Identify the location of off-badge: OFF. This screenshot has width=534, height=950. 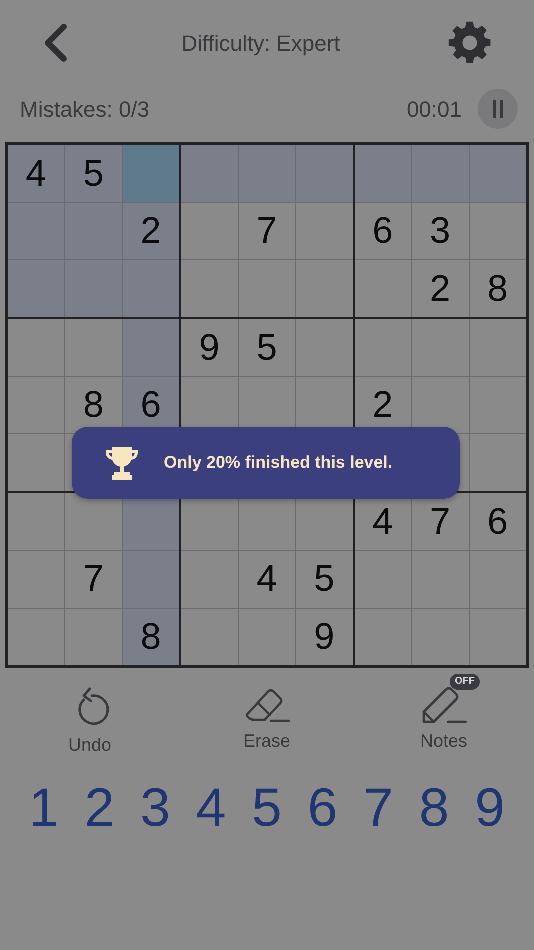
(465, 682).